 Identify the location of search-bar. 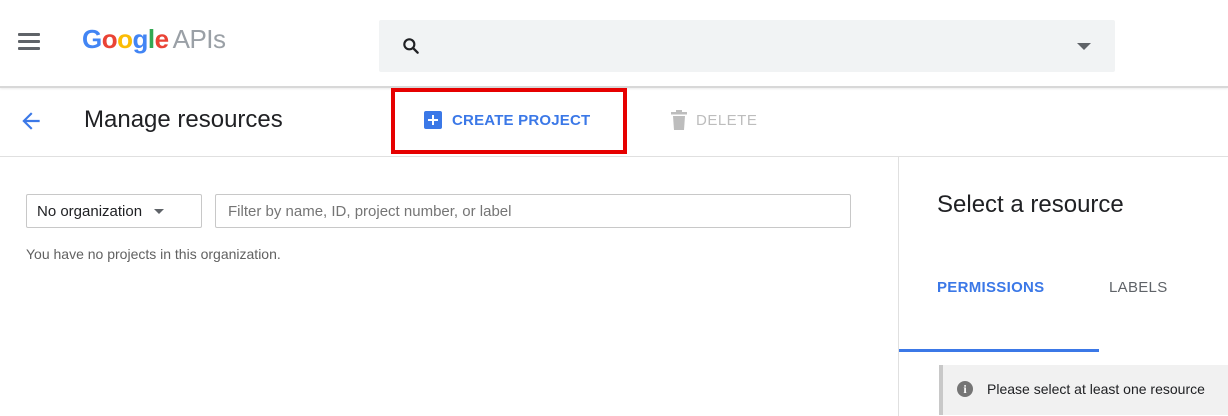
(747, 46).